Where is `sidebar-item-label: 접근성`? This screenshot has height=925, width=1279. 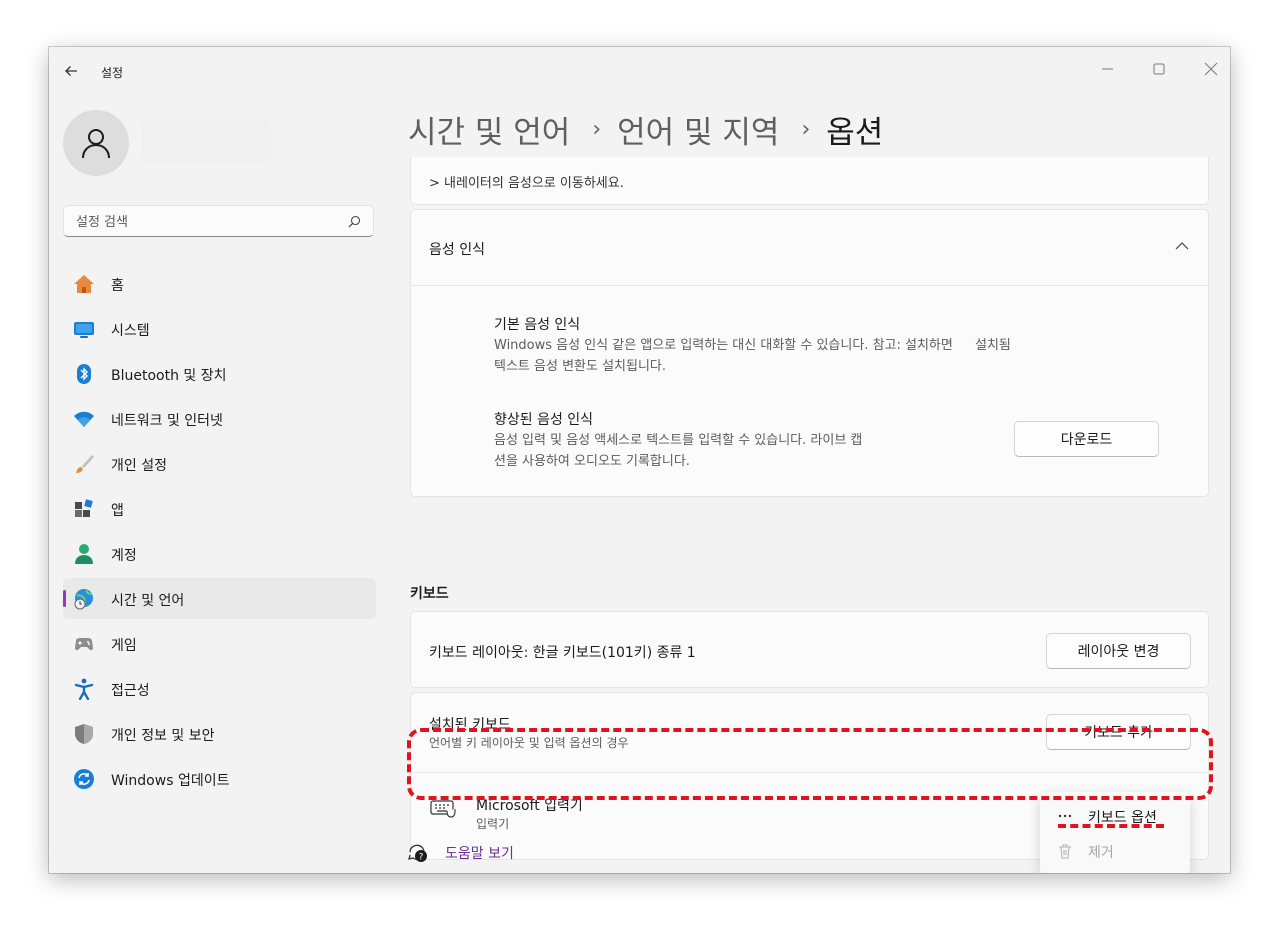 sidebar-item-label: 접근성 is located at coordinates (130, 691).